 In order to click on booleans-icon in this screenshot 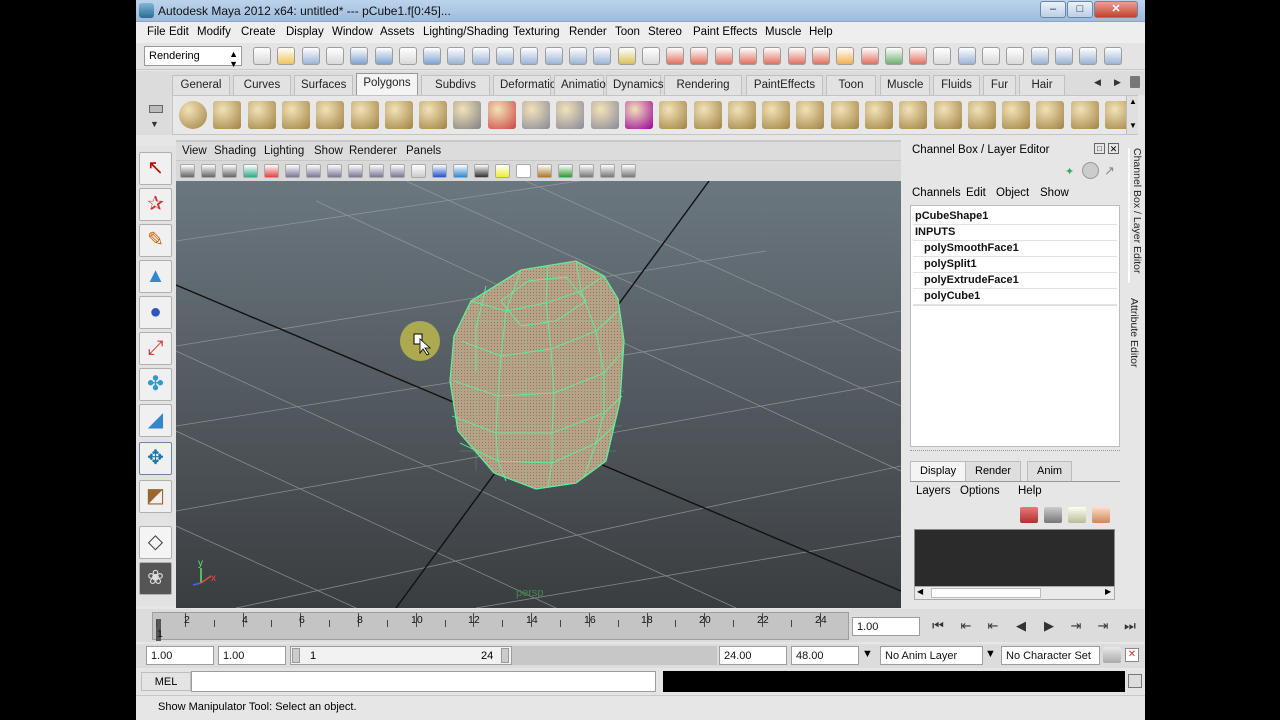, I will do `click(673, 115)`.